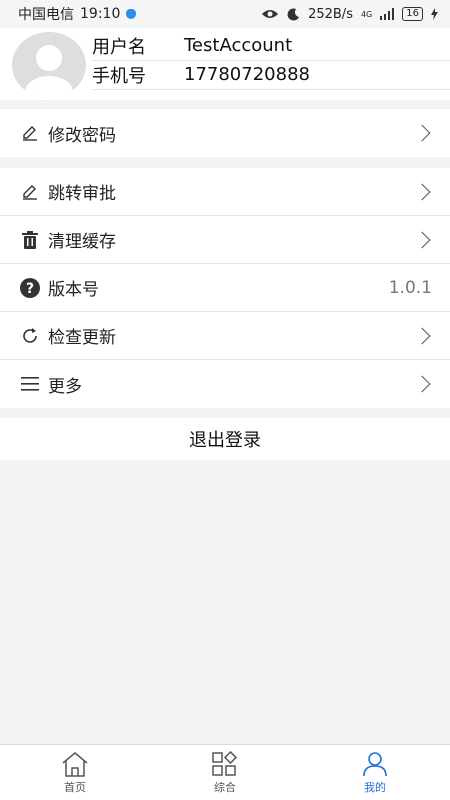 This screenshot has width=450, height=800. I want to click on tab-home: 首页, so click(75, 772).